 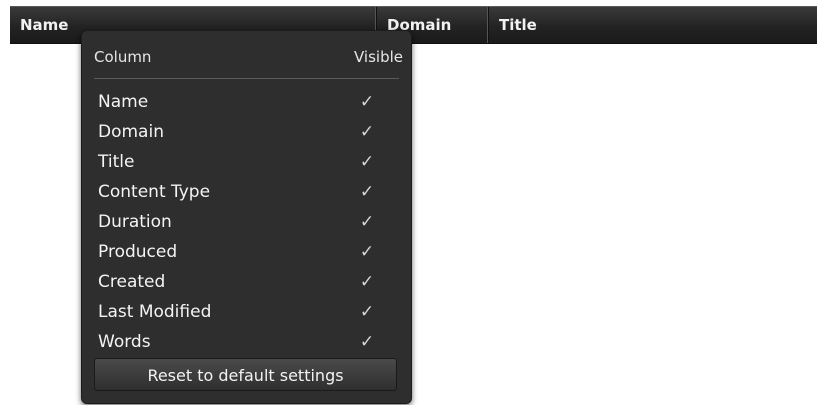 I want to click on column-row-name: Name ✓, so click(x=246, y=102).